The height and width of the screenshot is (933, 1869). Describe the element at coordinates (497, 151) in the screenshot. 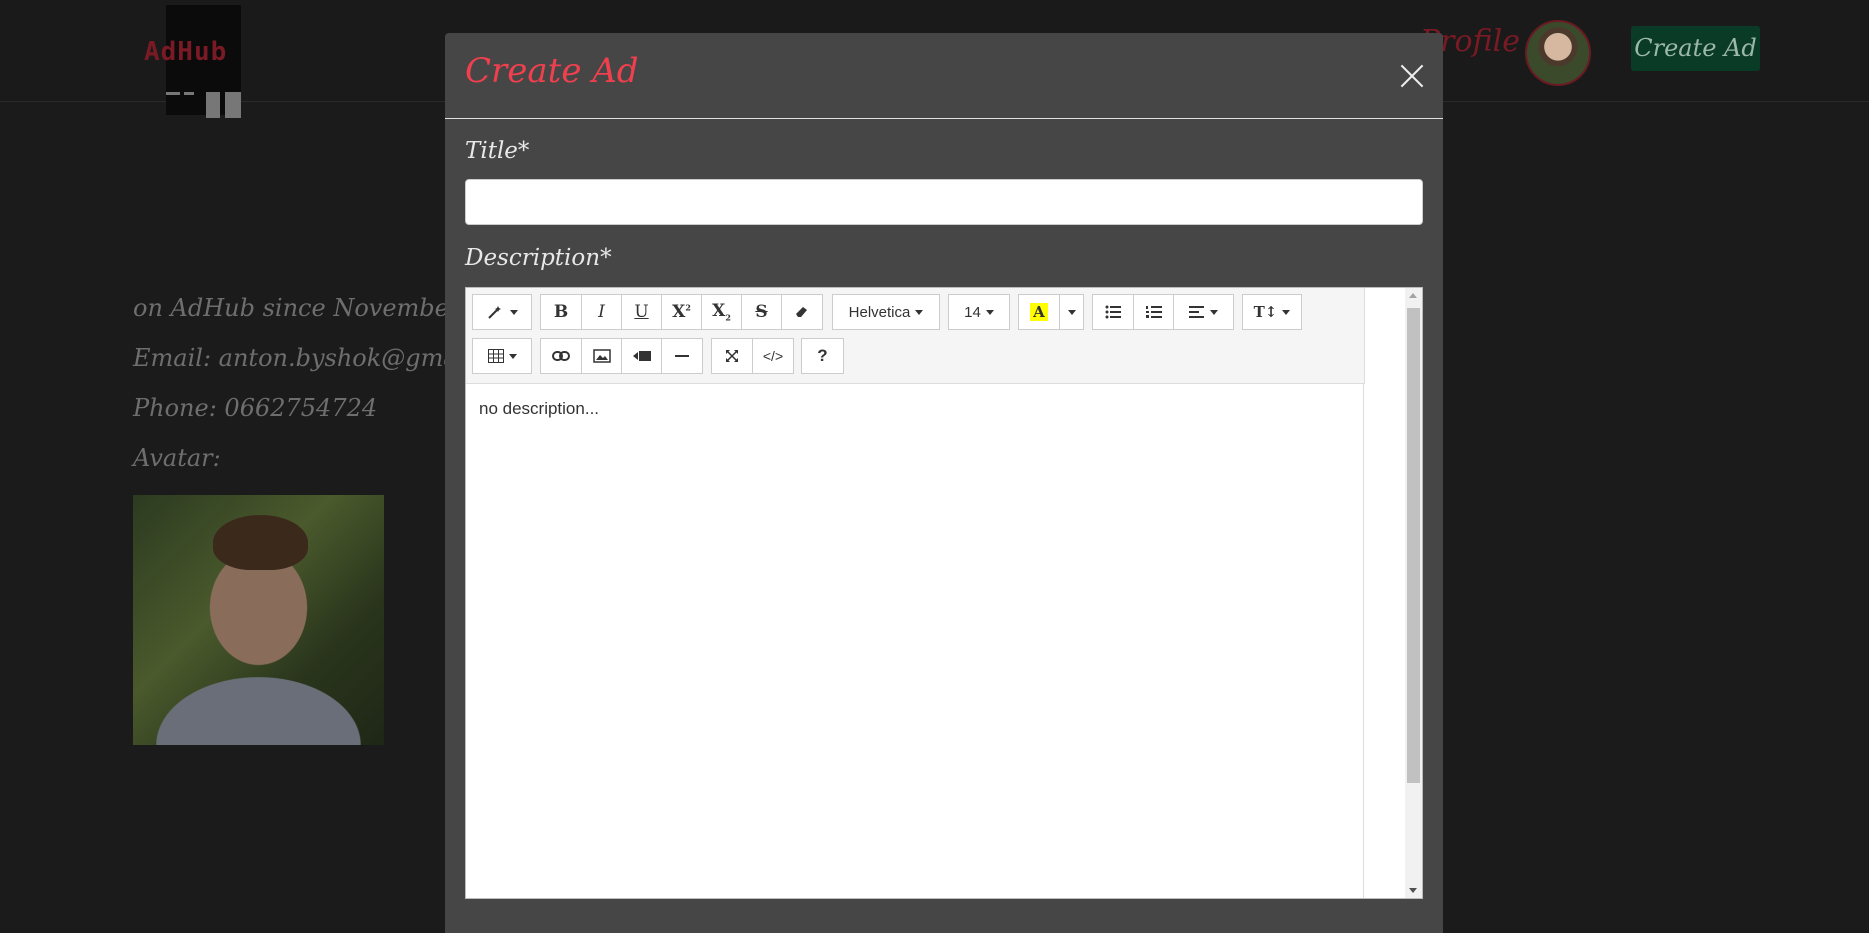

I see `title-label: Title*` at that location.